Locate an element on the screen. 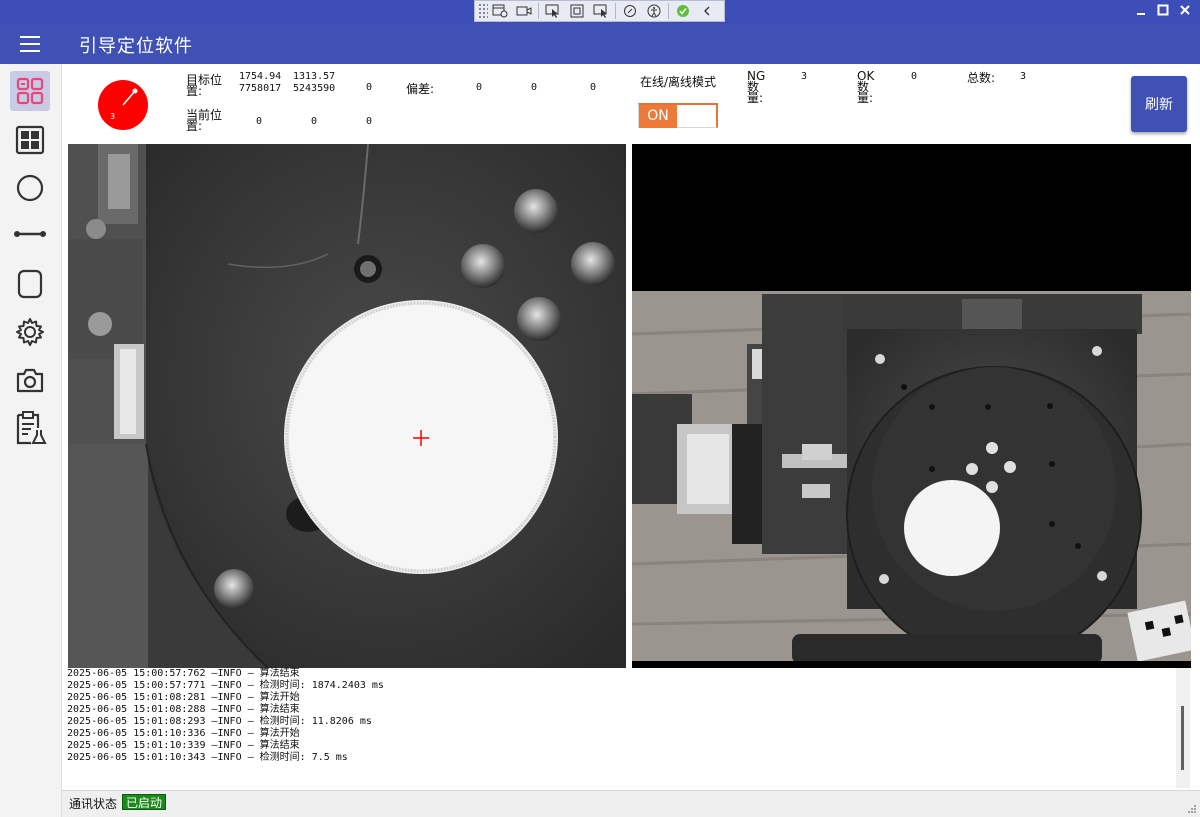  collapse-chevron-icon is located at coordinates (707, 11).